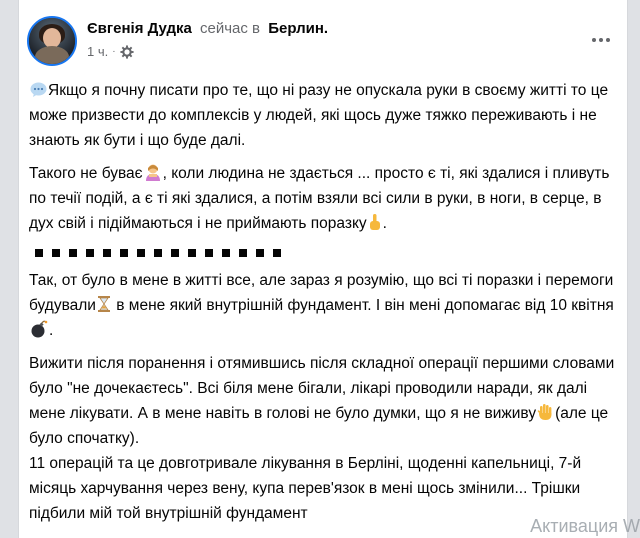 This screenshot has width=640, height=538. I want to click on author-line: Євгенія Дудка сейчас в Берлин., so click(207, 28).